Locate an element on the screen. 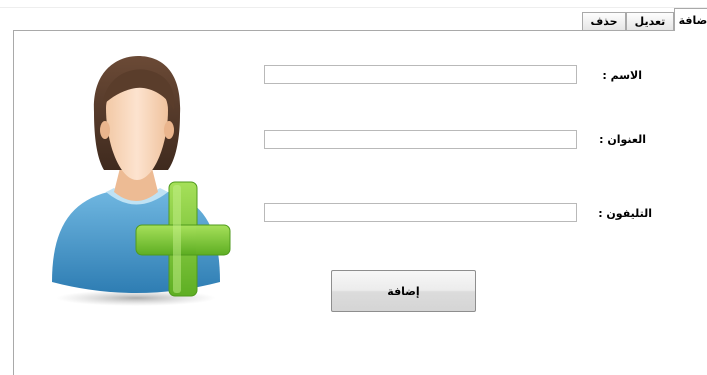  phone-label: التليفون : is located at coordinates (625, 213).